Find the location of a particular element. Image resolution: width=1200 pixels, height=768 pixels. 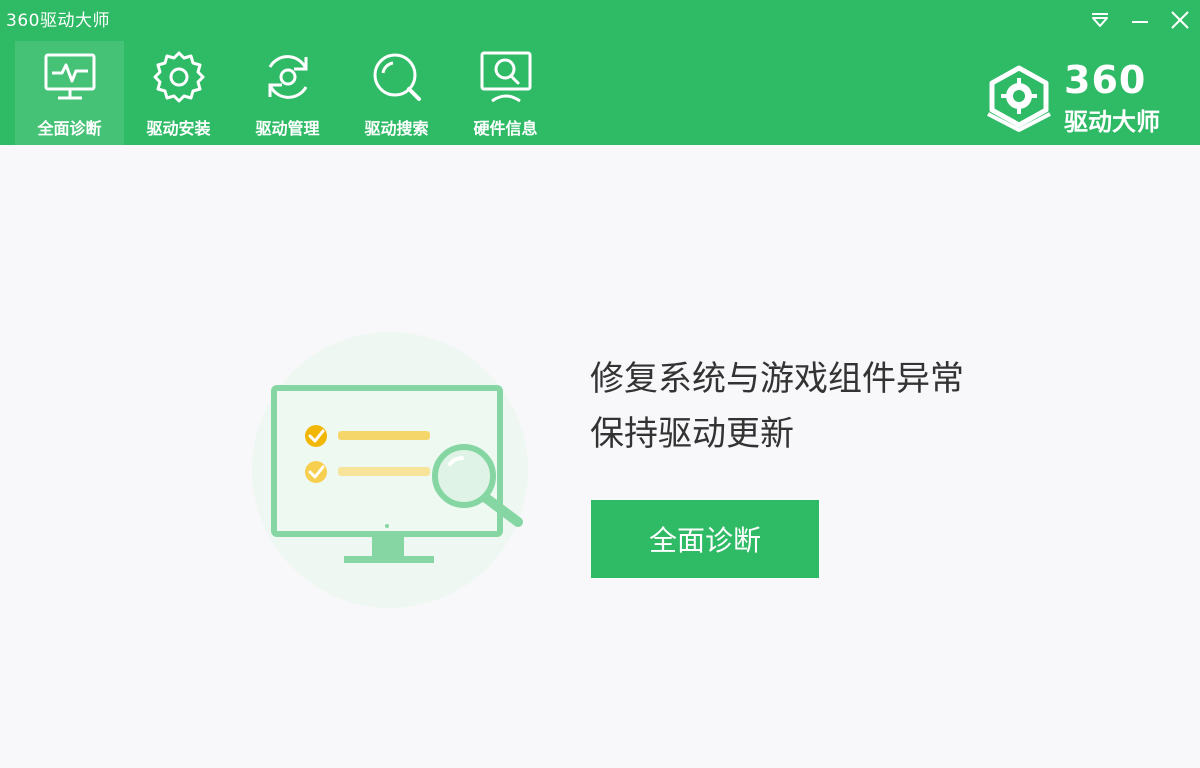

minimize-icon is located at coordinates (1140, 22).